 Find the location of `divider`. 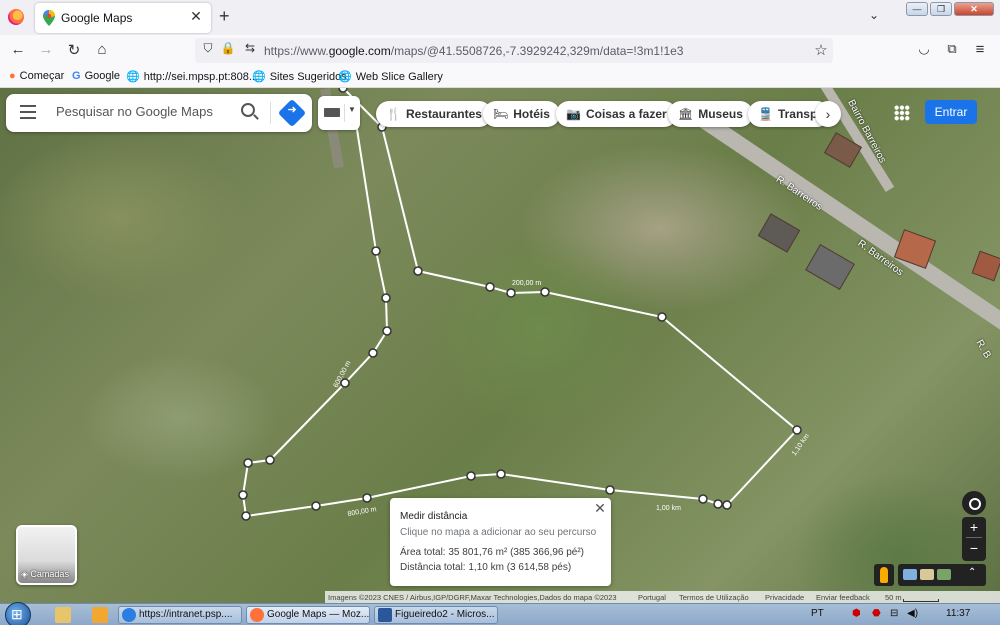

divider is located at coordinates (344, 113).